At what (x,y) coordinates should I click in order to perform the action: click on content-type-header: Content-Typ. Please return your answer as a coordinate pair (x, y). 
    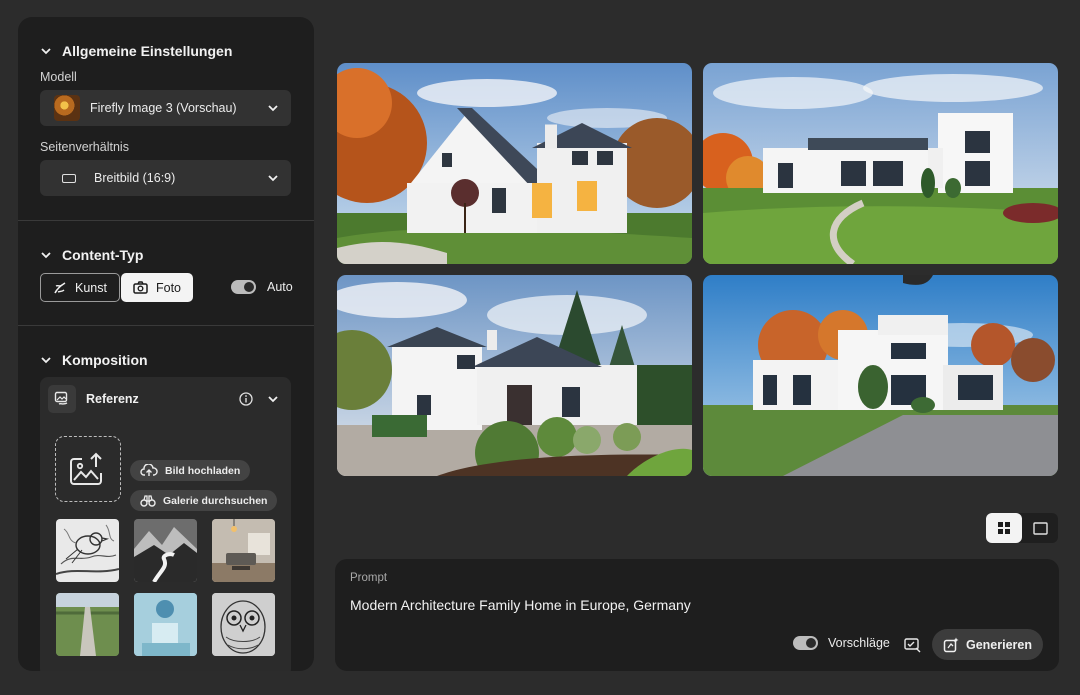
    Looking at the image, I should click on (91, 255).